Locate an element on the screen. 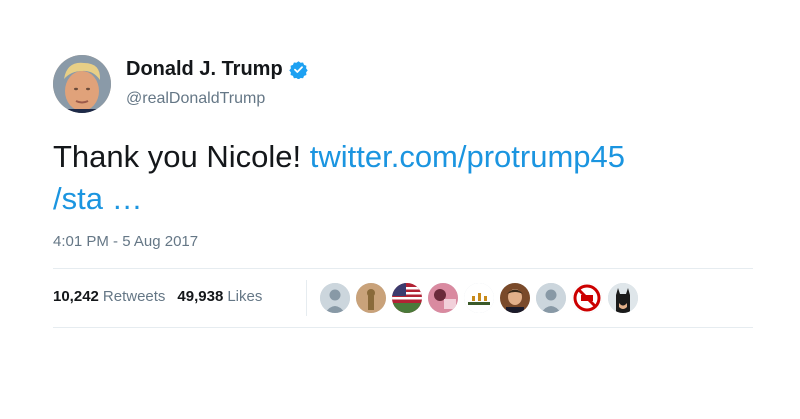  dlc-logo-avatar-icon is located at coordinates (479, 298).